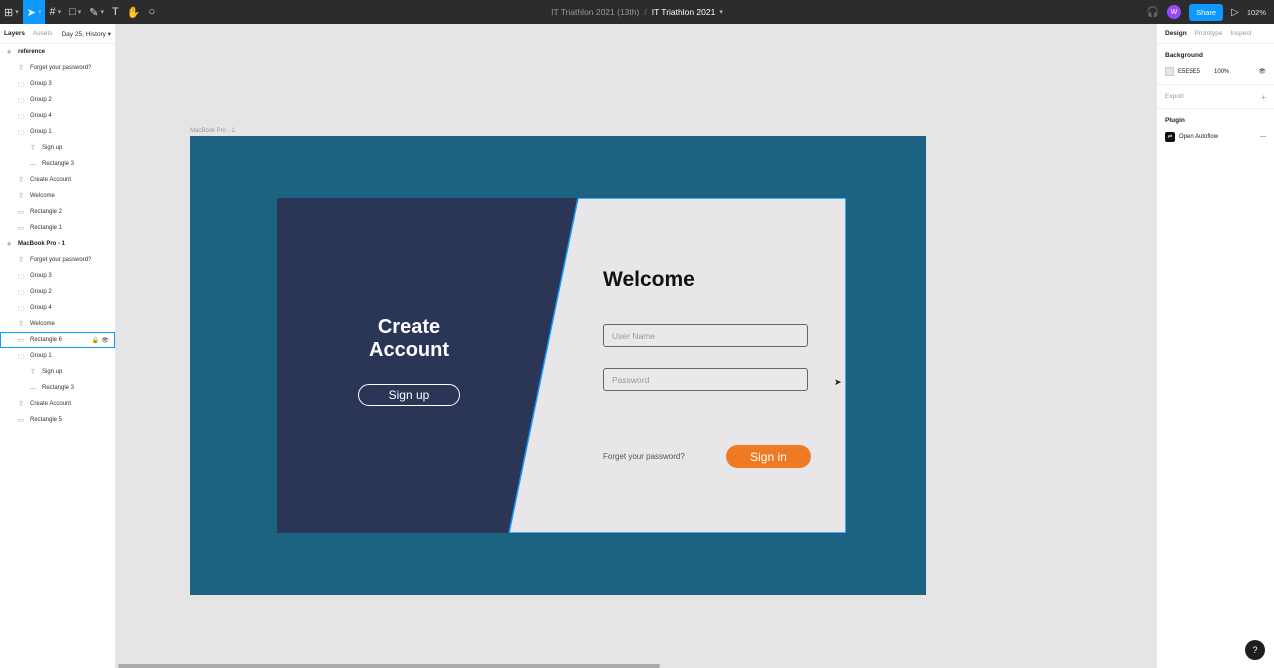 The image size is (1274, 668). I want to click on layer-label: Group 1, so click(41, 132).